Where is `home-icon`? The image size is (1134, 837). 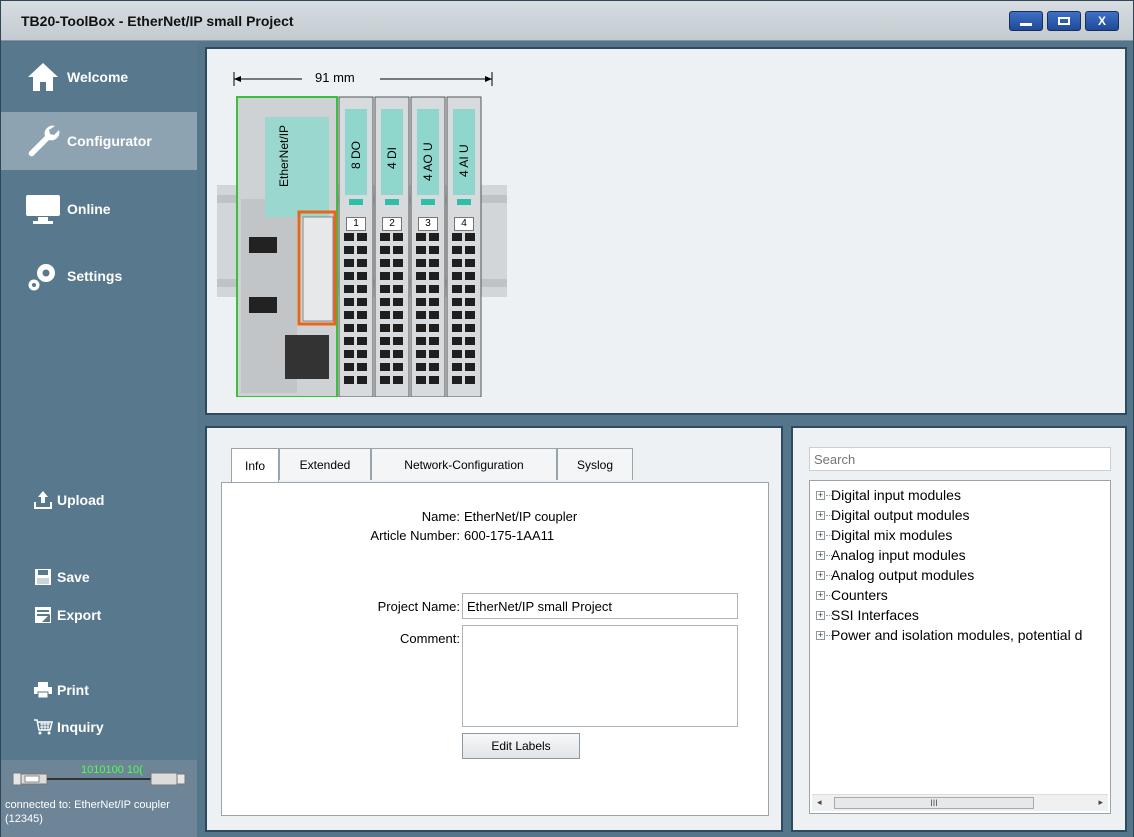
home-icon is located at coordinates (43, 77).